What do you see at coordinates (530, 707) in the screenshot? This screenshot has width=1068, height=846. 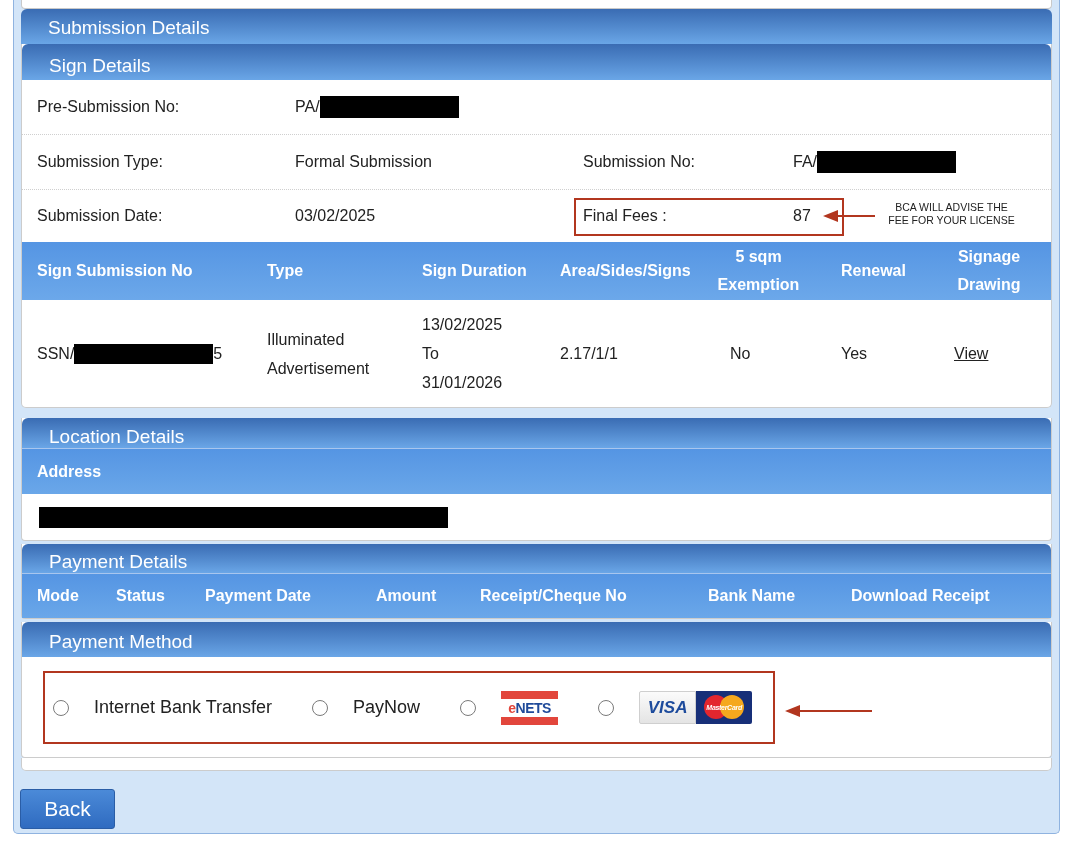 I see `enets-logo: eNETS` at bounding box center [530, 707].